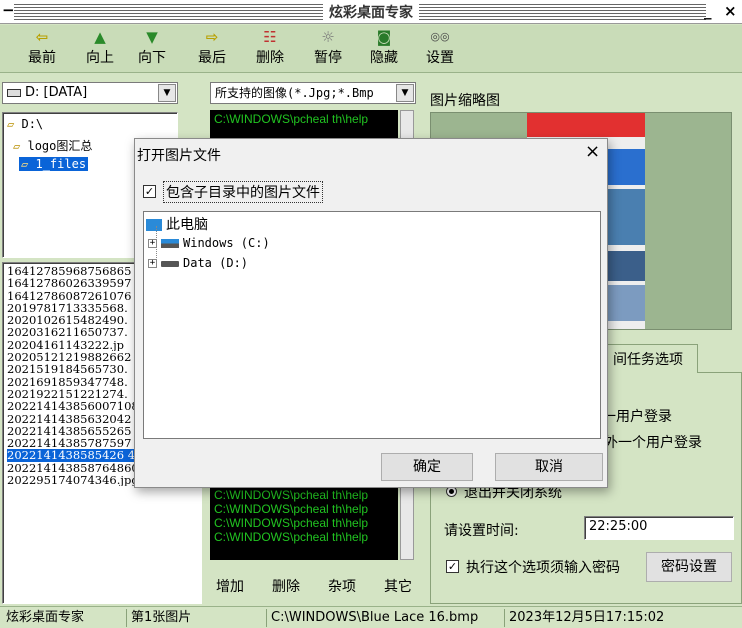  I want to click on thumbnail-label: 图片缩略图, so click(465, 101).